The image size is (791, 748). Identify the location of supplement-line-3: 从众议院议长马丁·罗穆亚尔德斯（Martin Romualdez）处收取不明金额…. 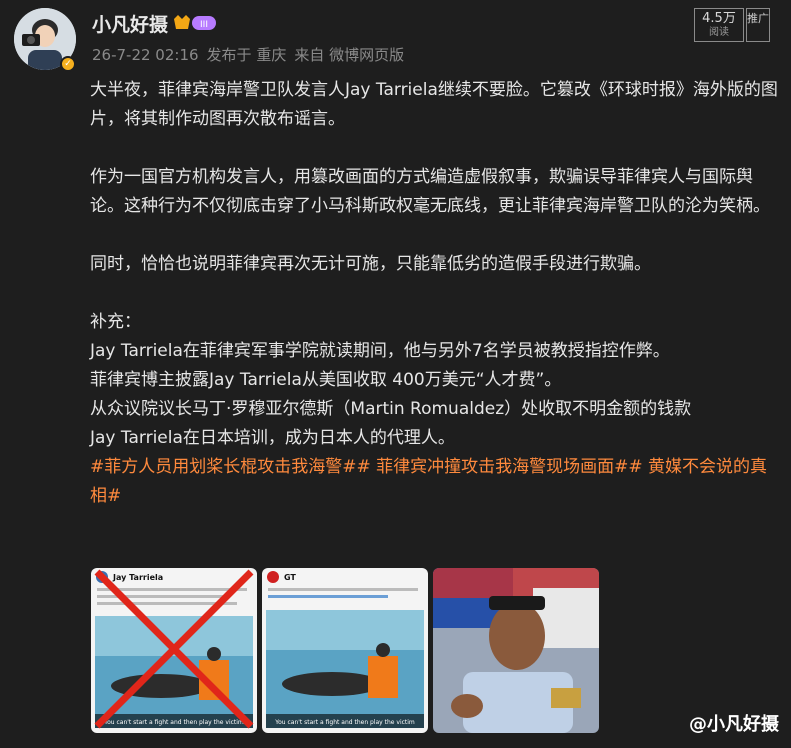
(391, 409).